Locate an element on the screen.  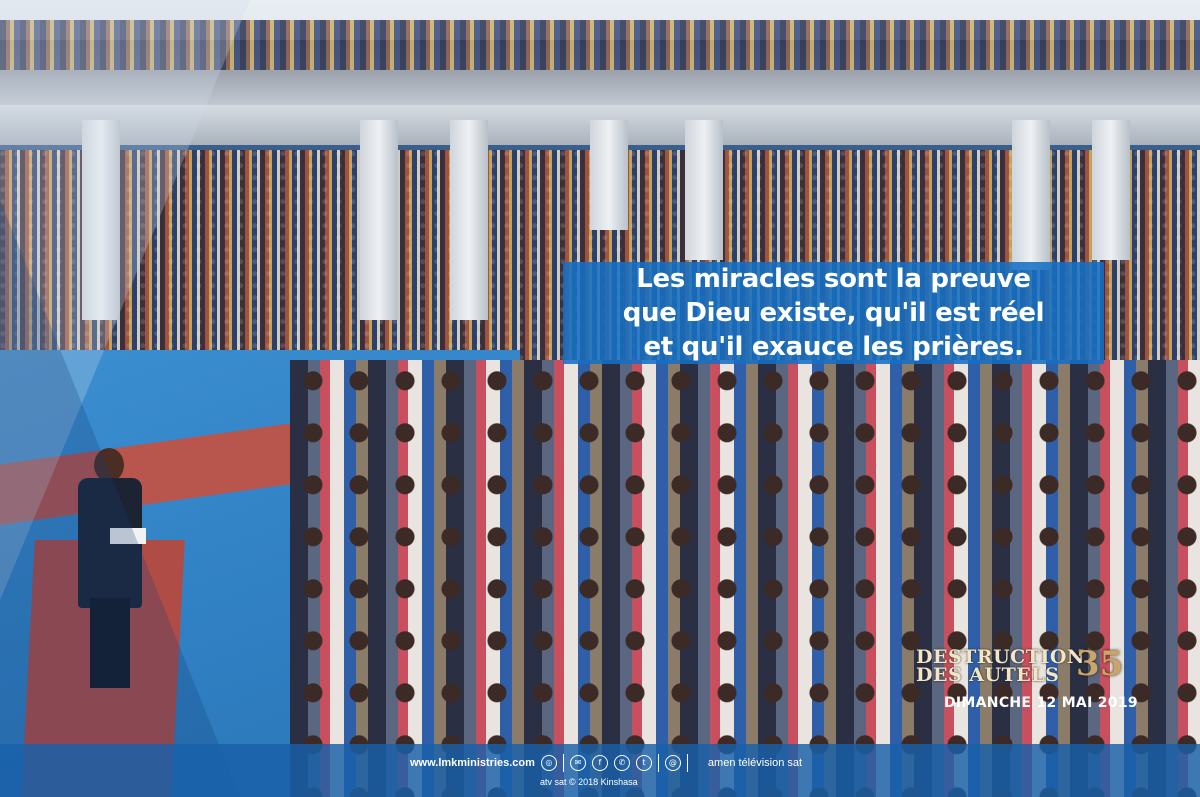
at-icon: @ is located at coordinates (672, 763).